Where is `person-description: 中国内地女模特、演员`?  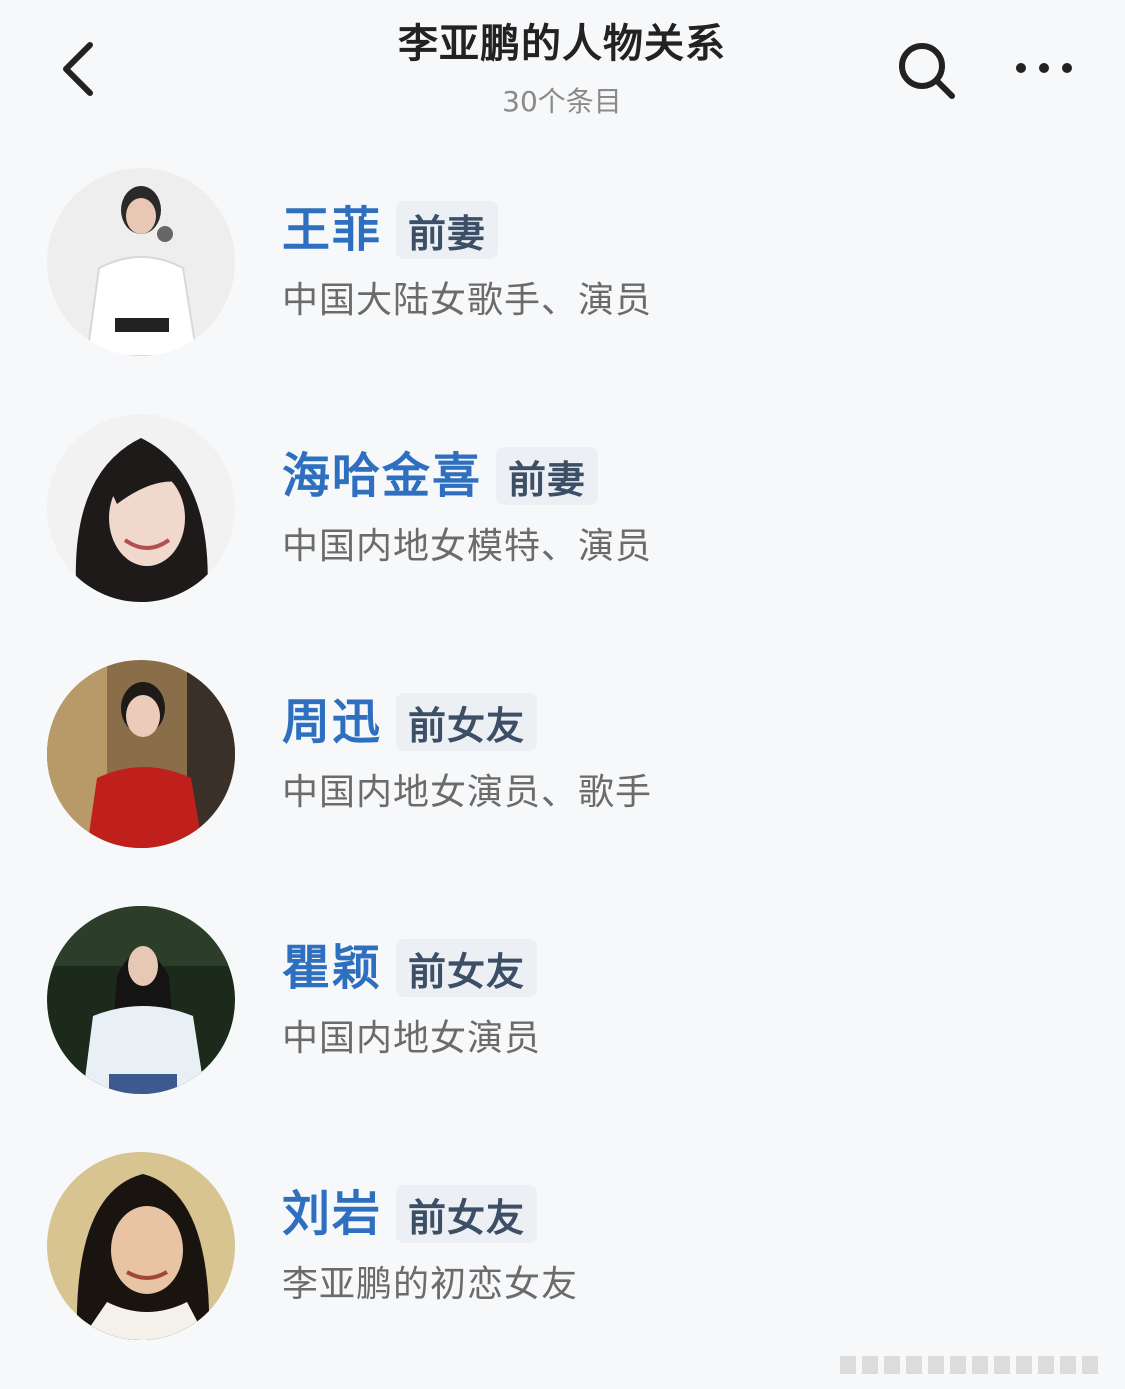
person-description: 中国内地女模特、演员 is located at coordinates (467, 546).